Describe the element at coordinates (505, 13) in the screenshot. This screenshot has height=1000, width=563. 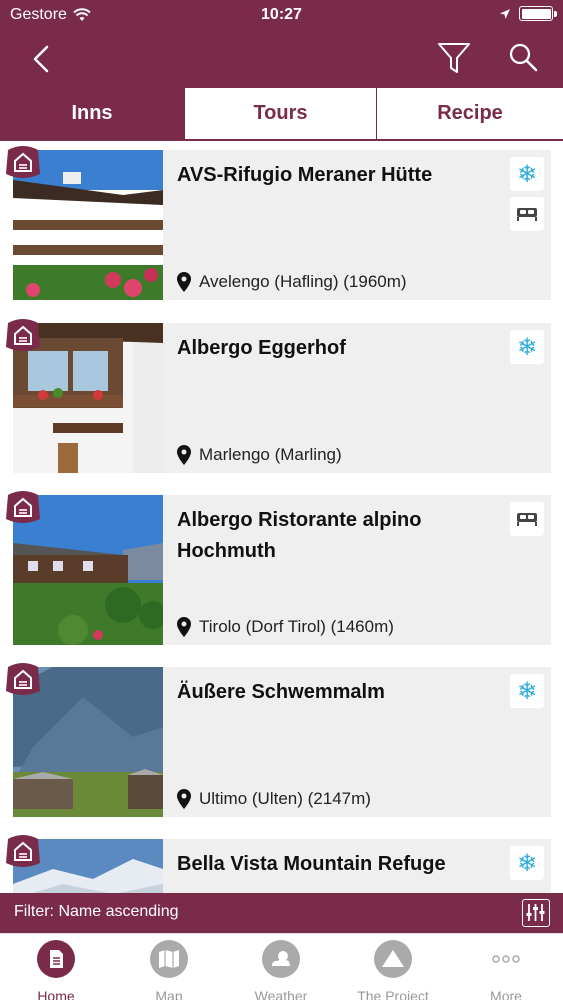
I see `location-arrow-icon` at that location.